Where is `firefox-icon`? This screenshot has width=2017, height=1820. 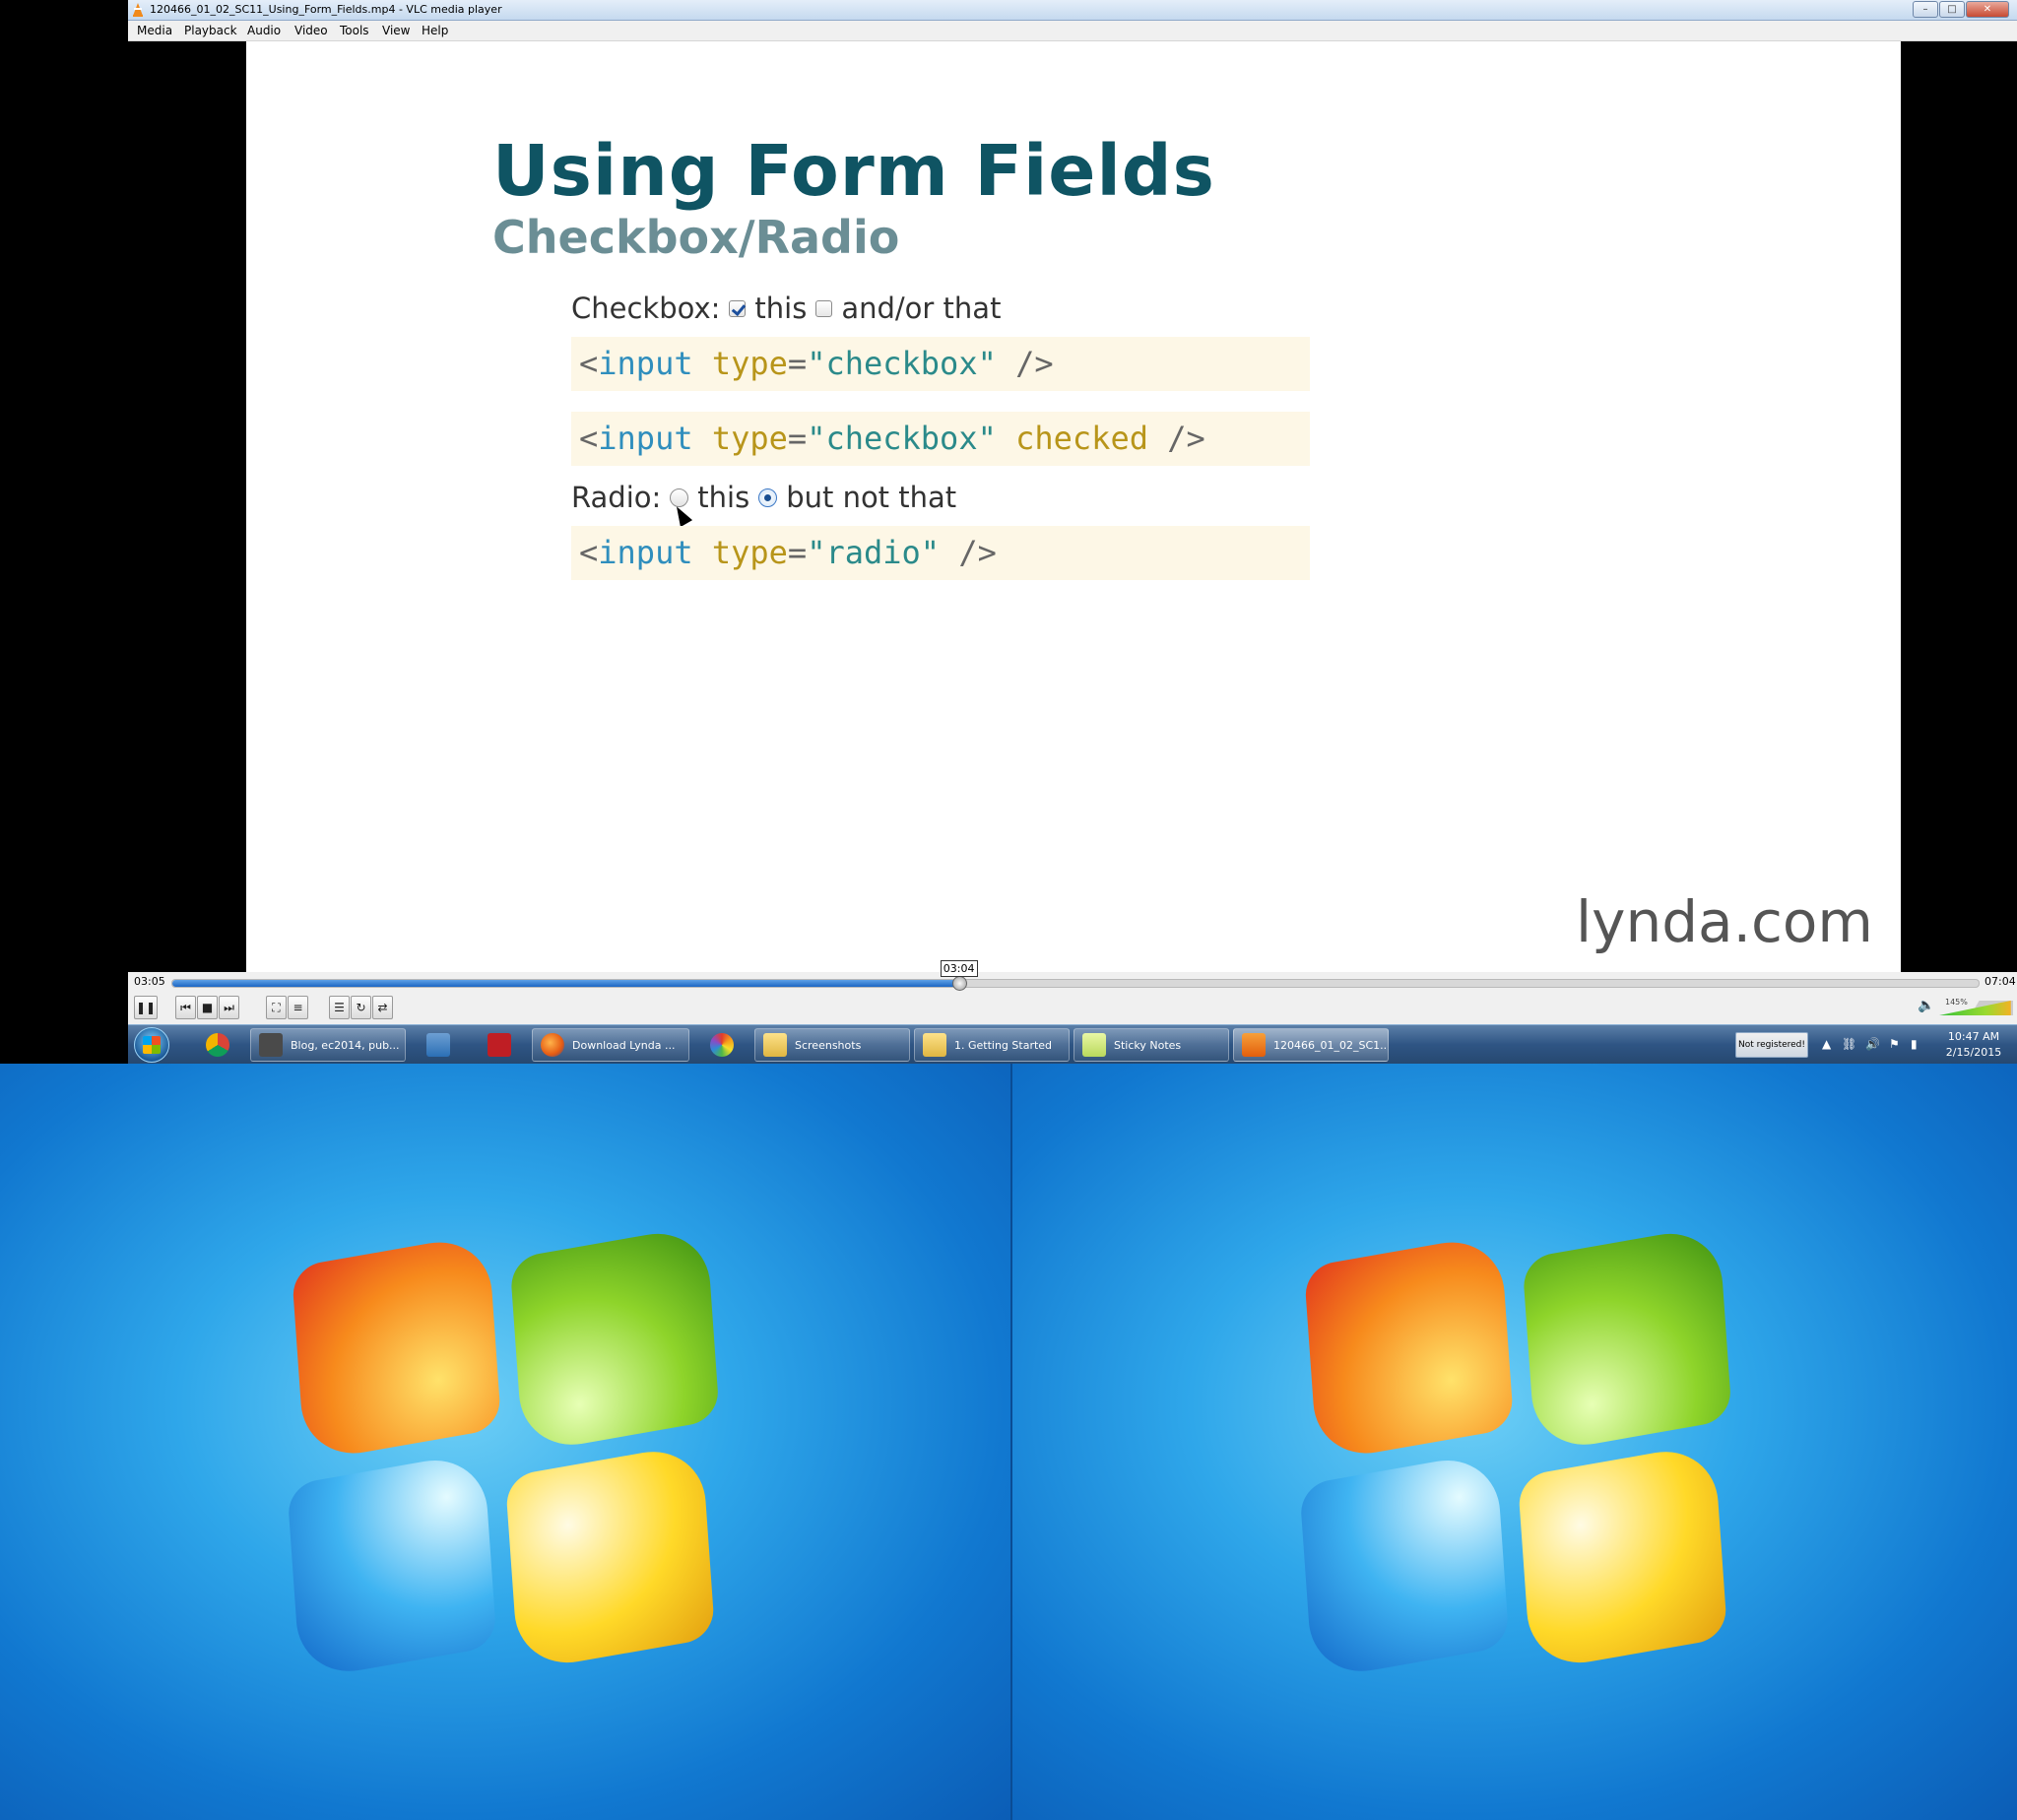
firefox-icon is located at coordinates (552, 1045).